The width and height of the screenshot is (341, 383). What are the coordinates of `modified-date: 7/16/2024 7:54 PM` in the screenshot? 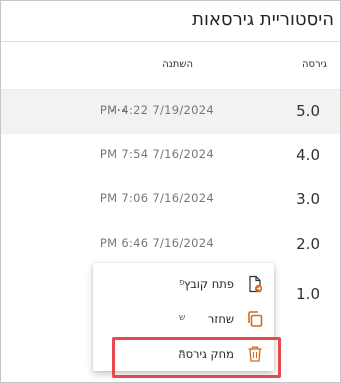 It's located at (156, 154).